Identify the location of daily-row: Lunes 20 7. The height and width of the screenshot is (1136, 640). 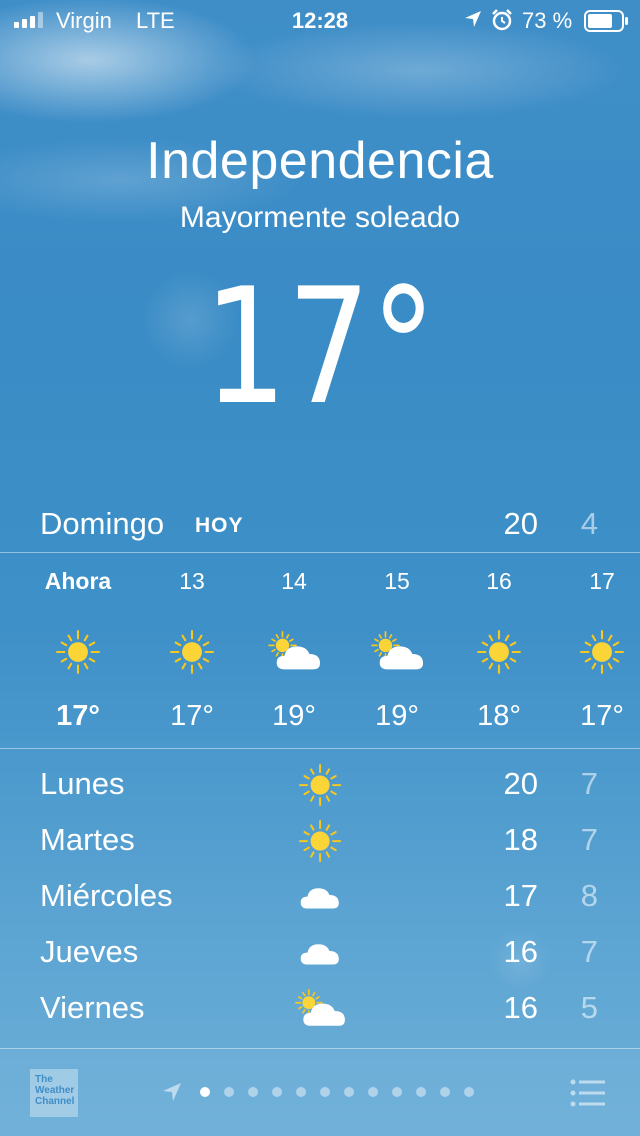
(320, 786).